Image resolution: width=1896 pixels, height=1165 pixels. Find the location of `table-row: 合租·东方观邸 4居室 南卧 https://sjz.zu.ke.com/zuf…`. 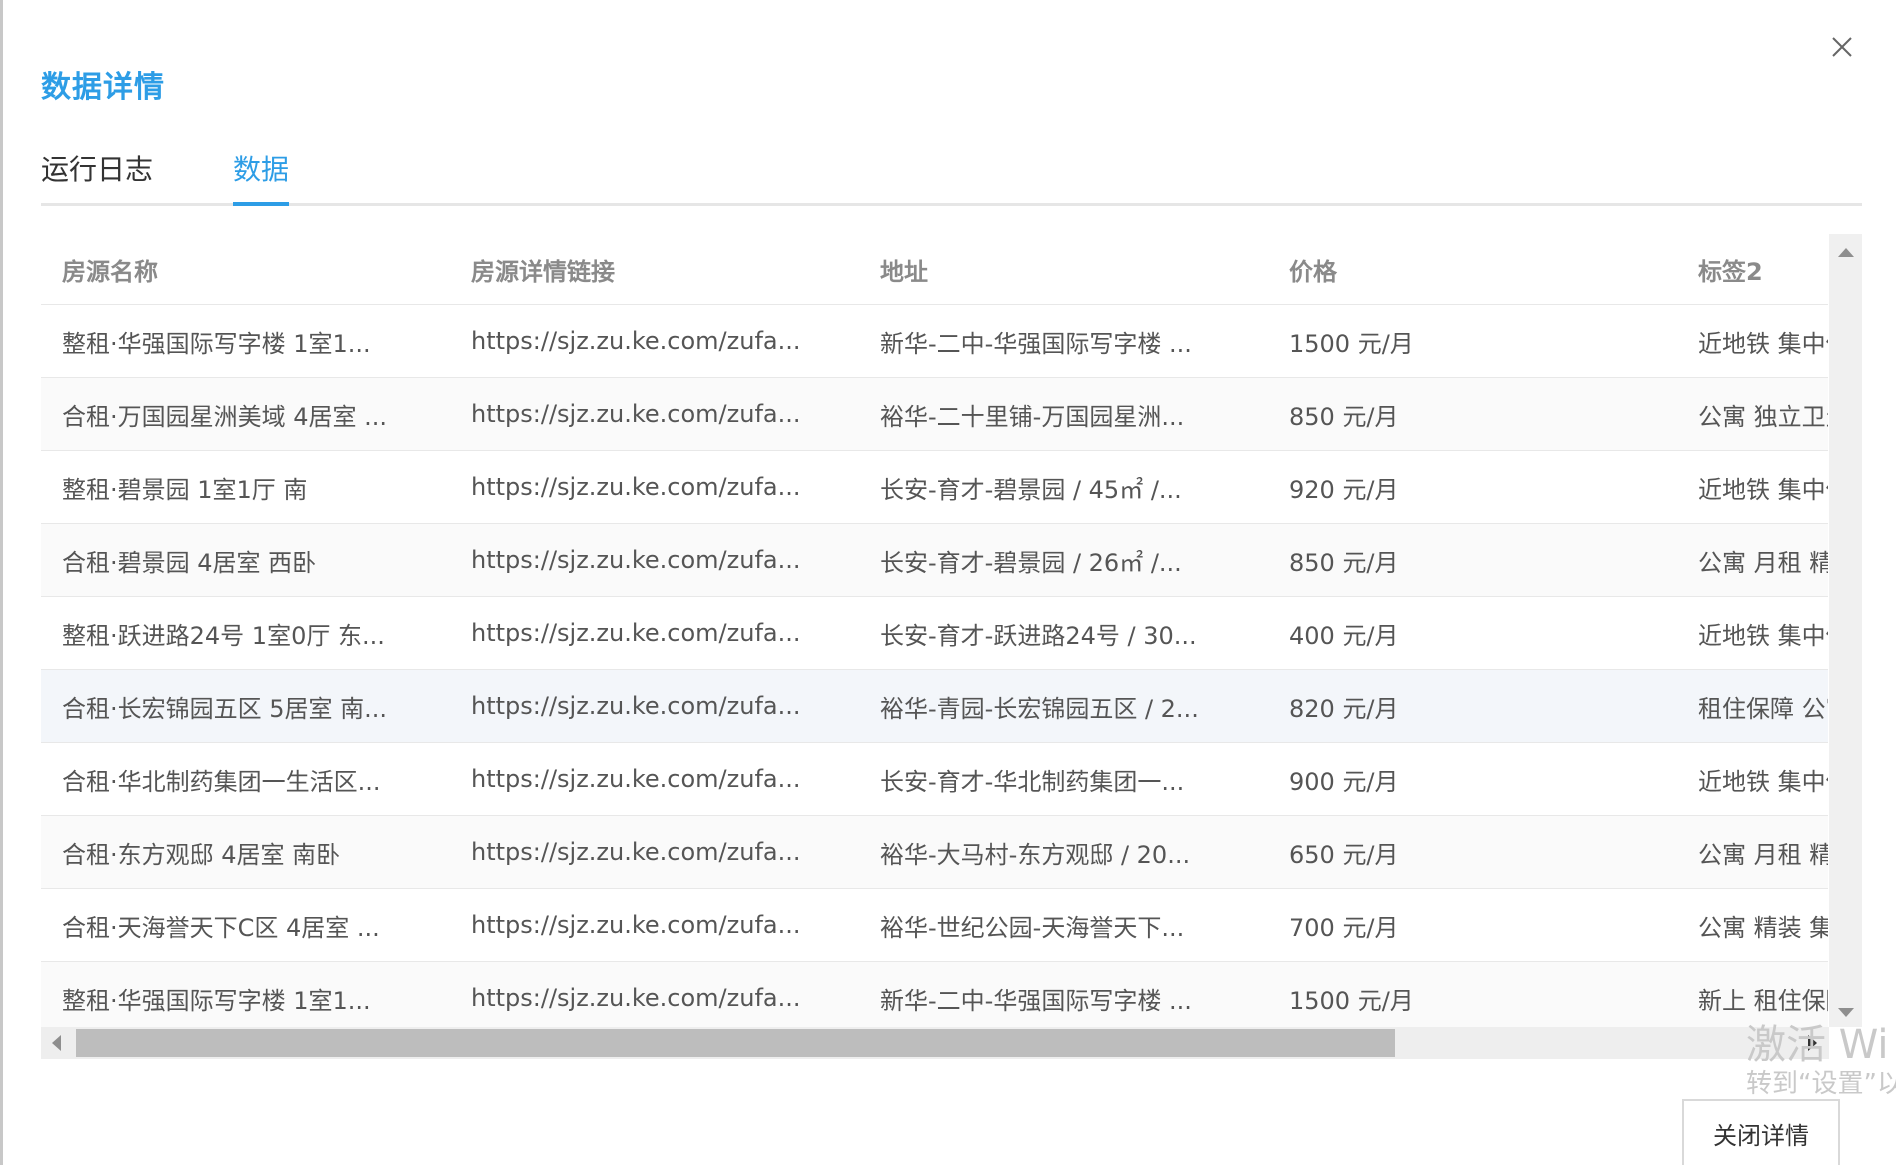

table-row: 合租·东方观邸 4居室 南卧 https://sjz.zu.ke.com/zuf… is located at coordinates (934, 852).